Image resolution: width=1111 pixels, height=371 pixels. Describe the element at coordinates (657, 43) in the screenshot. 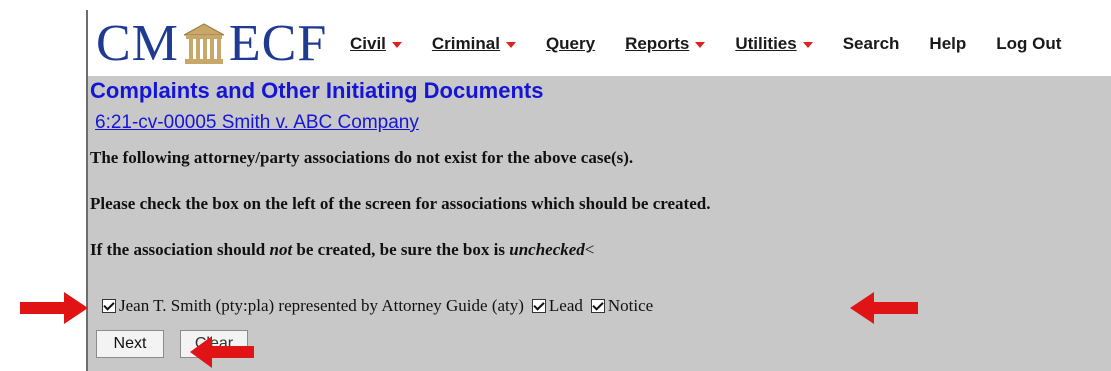

I see `menu-reports-label: Reports` at that location.